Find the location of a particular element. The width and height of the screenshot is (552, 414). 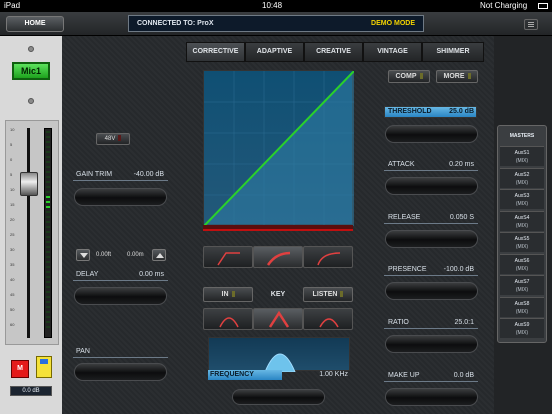

battery-icon is located at coordinates (543, 6).